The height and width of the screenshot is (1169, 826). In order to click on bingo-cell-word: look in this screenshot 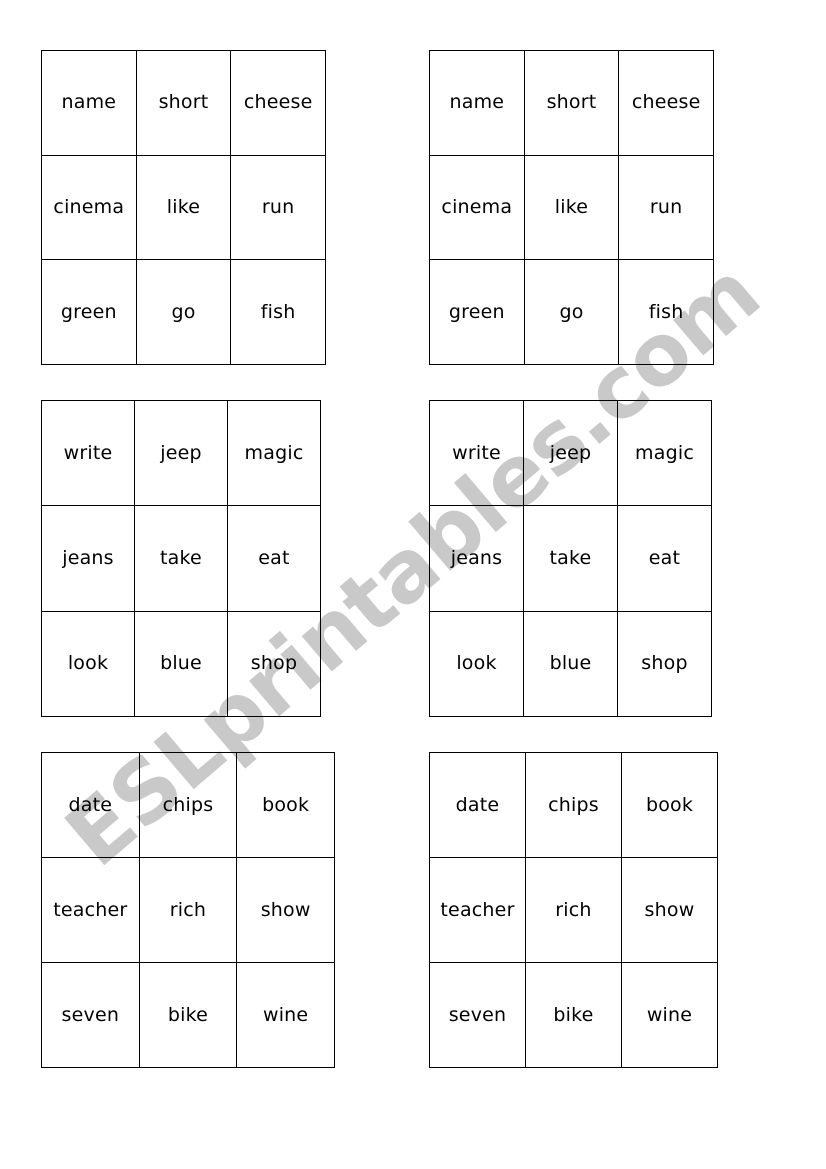, I will do `click(476, 663)`.